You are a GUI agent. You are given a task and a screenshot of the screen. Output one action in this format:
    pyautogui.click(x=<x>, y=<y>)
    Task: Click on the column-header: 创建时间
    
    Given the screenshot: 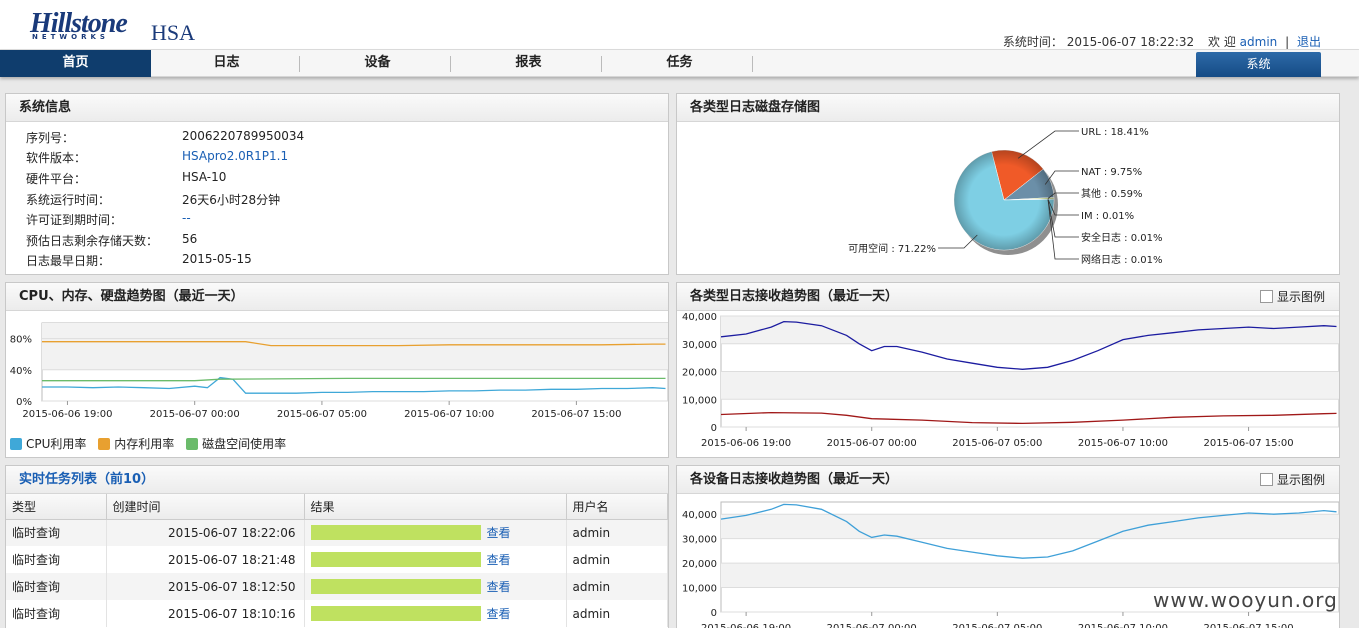 What is the action you would take?
    pyautogui.click(x=205, y=507)
    